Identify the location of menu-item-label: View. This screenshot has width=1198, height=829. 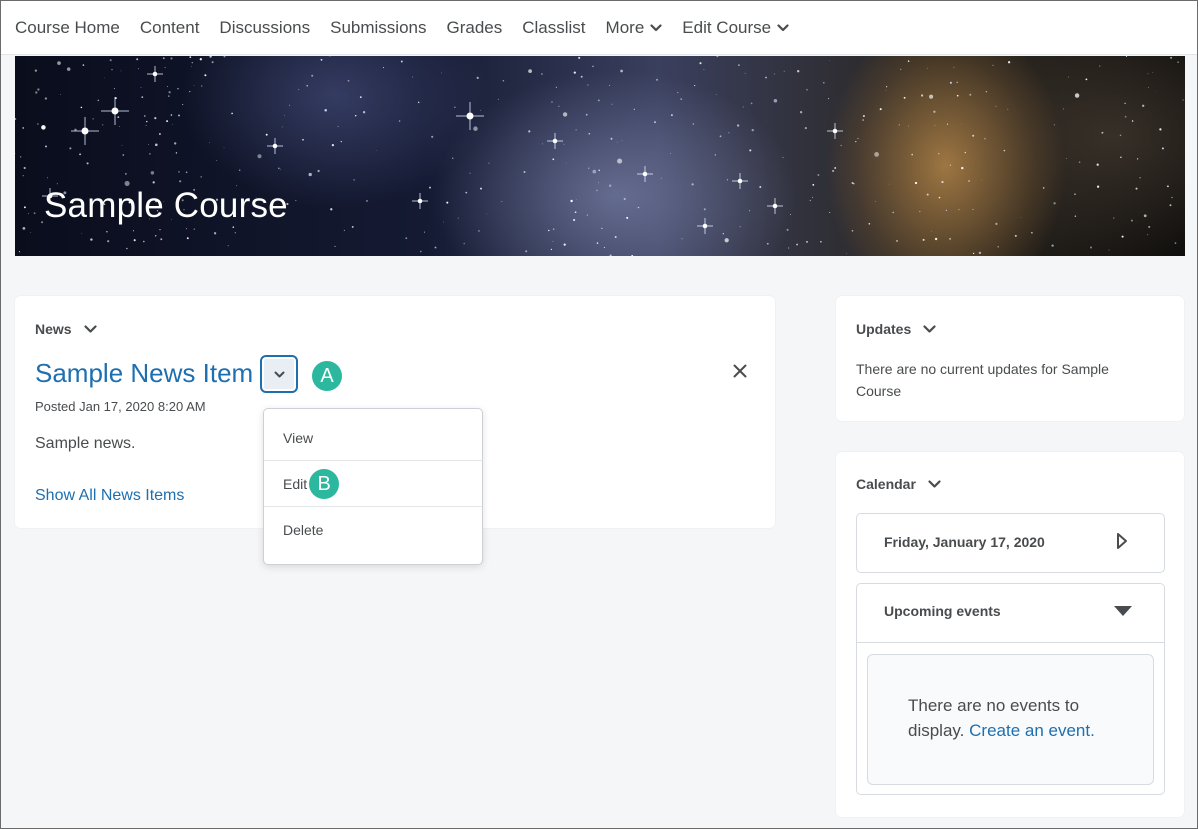
(298, 438).